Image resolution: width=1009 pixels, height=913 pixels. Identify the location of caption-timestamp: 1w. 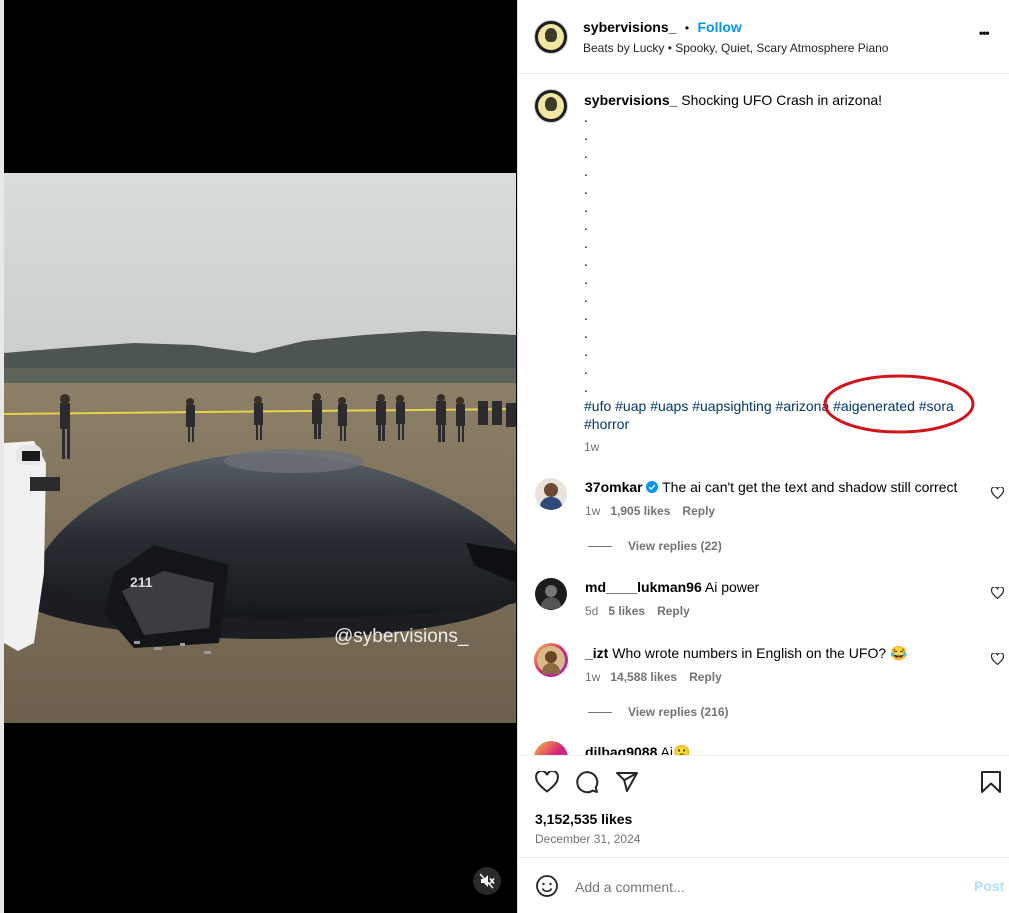
(591, 447).